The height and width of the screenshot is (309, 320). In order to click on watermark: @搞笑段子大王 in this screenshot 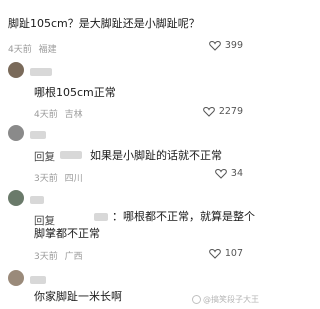, I will do `click(225, 299)`.